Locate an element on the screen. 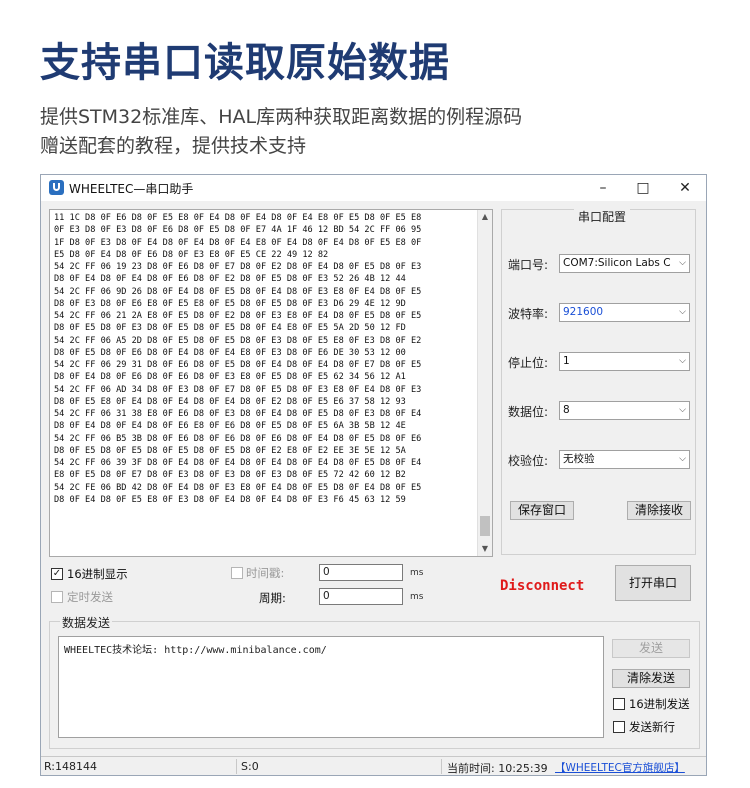 This screenshot has height=788, width=750. timed-send-label: 定时发送 is located at coordinates (90, 597).